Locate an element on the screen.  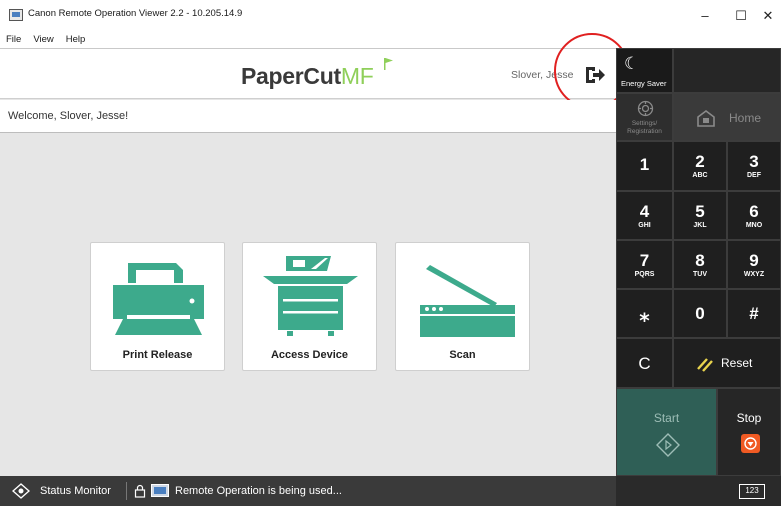
key-0-digit: 0 is located at coordinates (700, 313).